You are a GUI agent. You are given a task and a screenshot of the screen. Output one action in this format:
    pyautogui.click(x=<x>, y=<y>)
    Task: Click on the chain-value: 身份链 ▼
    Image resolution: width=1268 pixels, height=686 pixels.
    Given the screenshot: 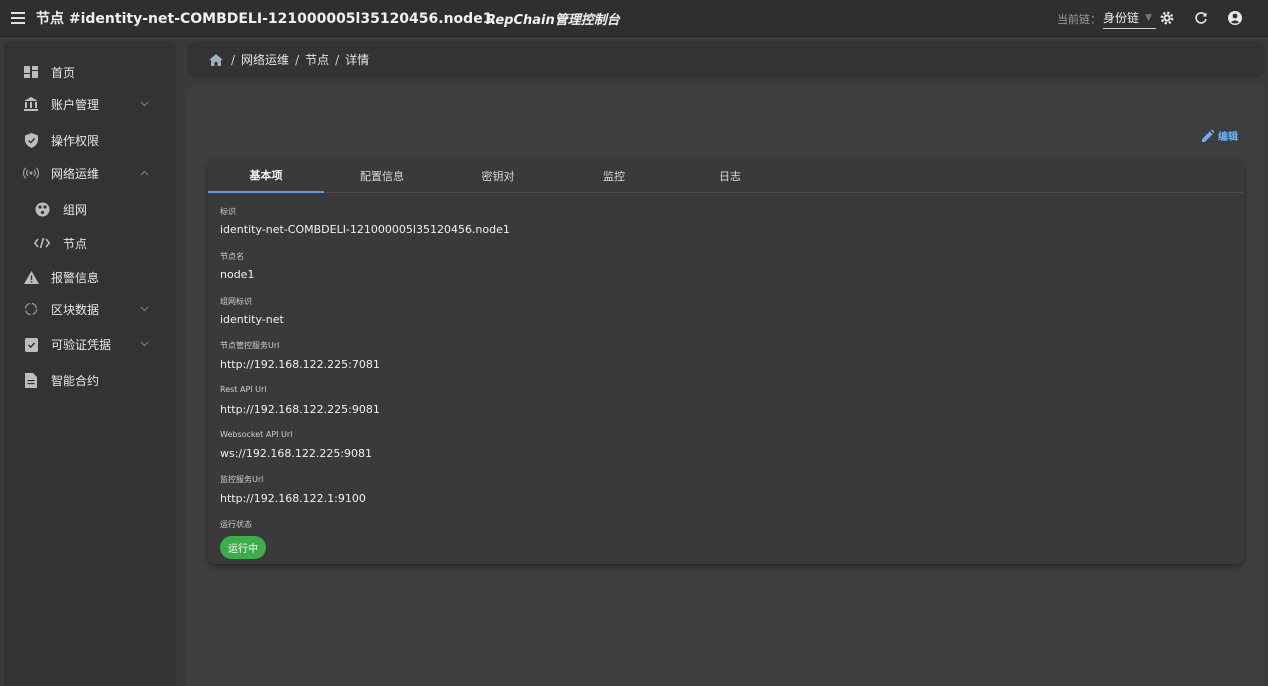 What is the action you would take?
    pyautogui.click(x=1129, y=19)
    